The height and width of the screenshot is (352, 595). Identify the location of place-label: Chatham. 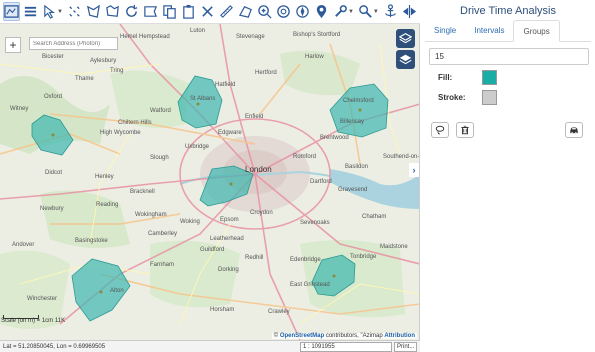
(374, 217).